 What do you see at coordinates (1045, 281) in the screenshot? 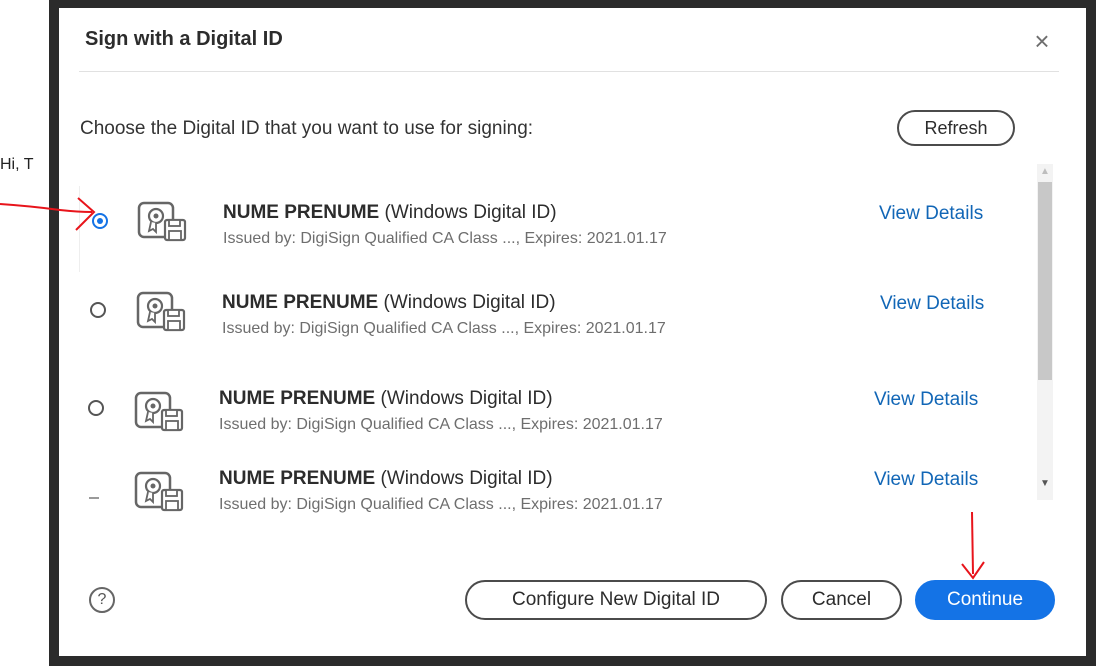
I see `scroll-thumb` at bounding box center [1045, 281].